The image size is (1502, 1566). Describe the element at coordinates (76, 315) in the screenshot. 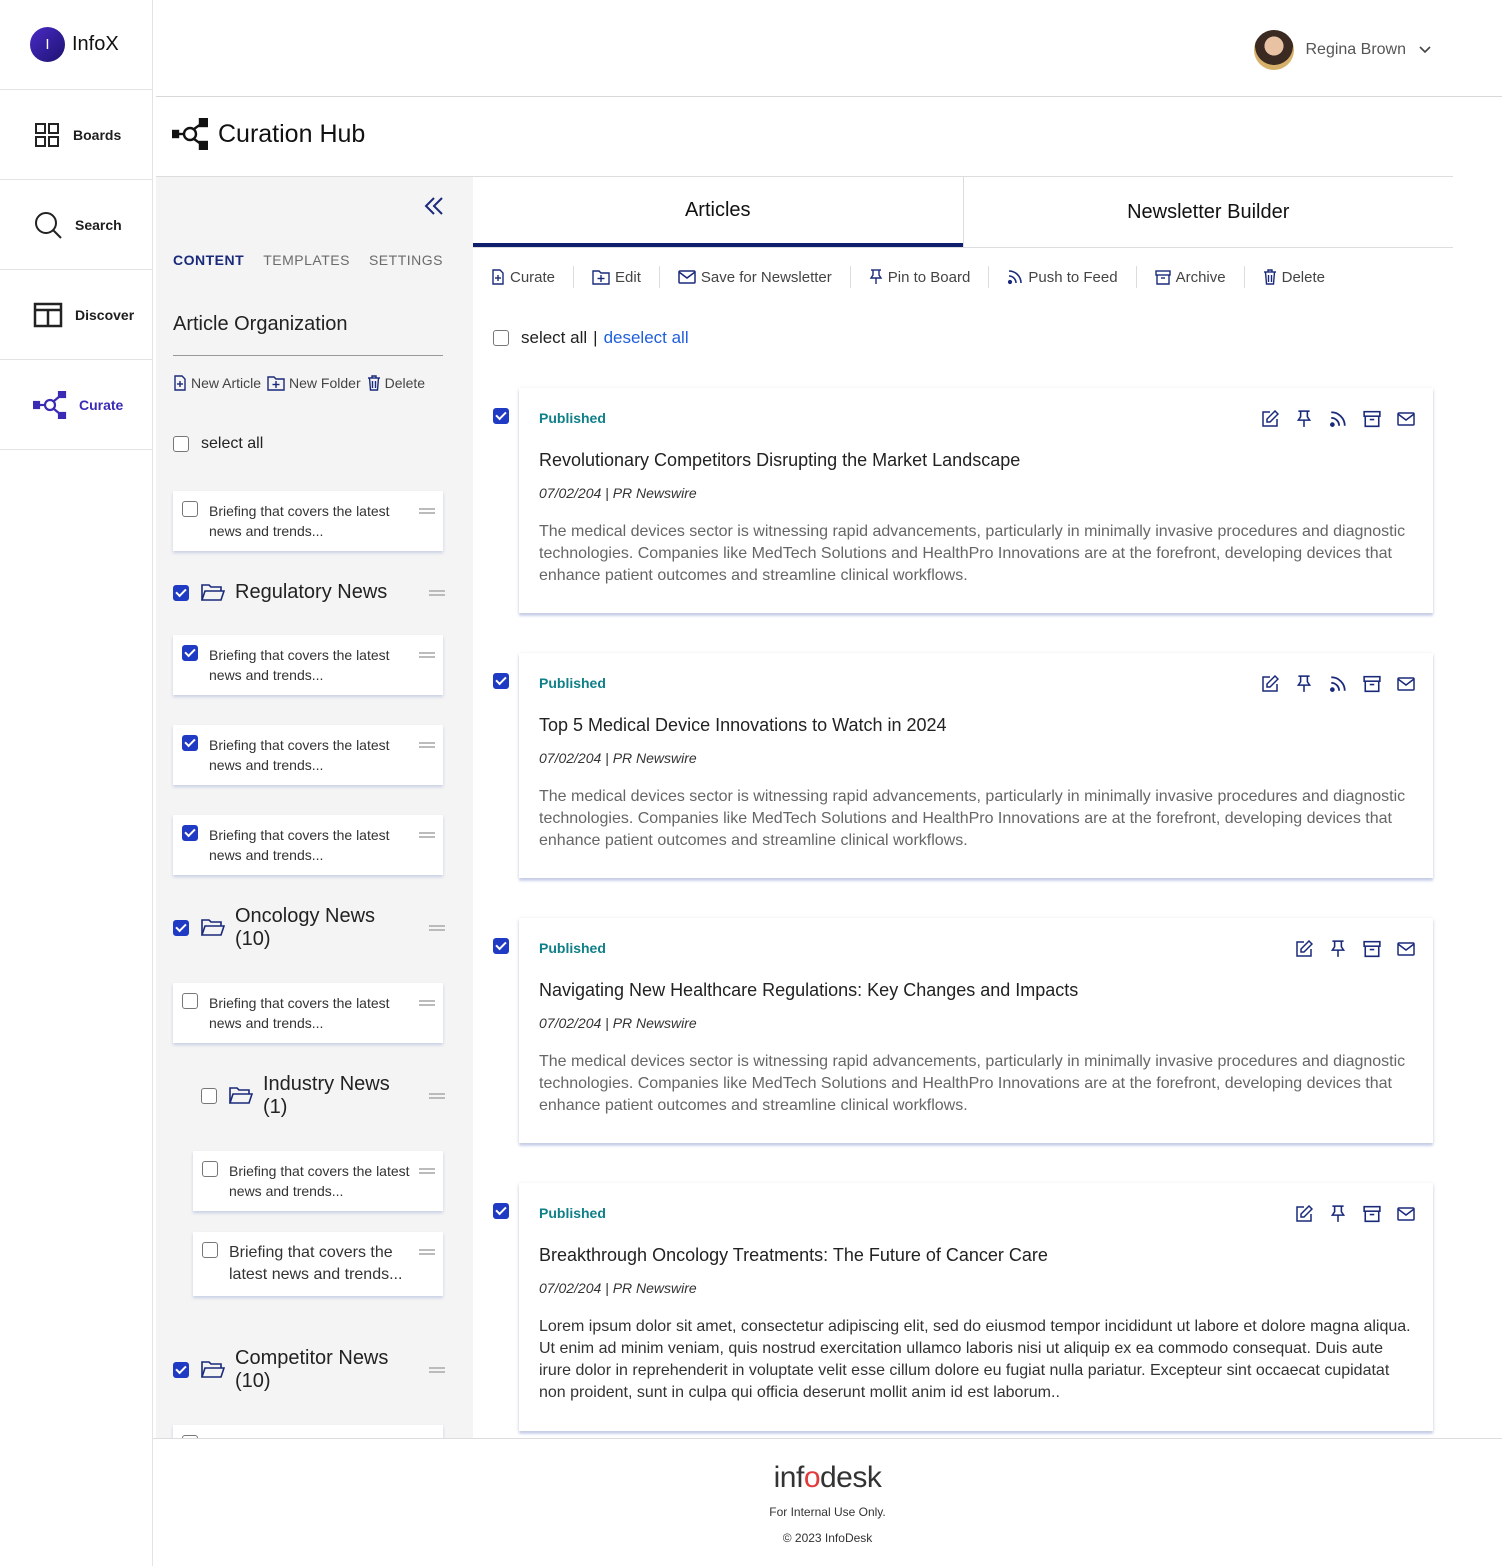

I see `nav-item-discover: Discover` at that location.